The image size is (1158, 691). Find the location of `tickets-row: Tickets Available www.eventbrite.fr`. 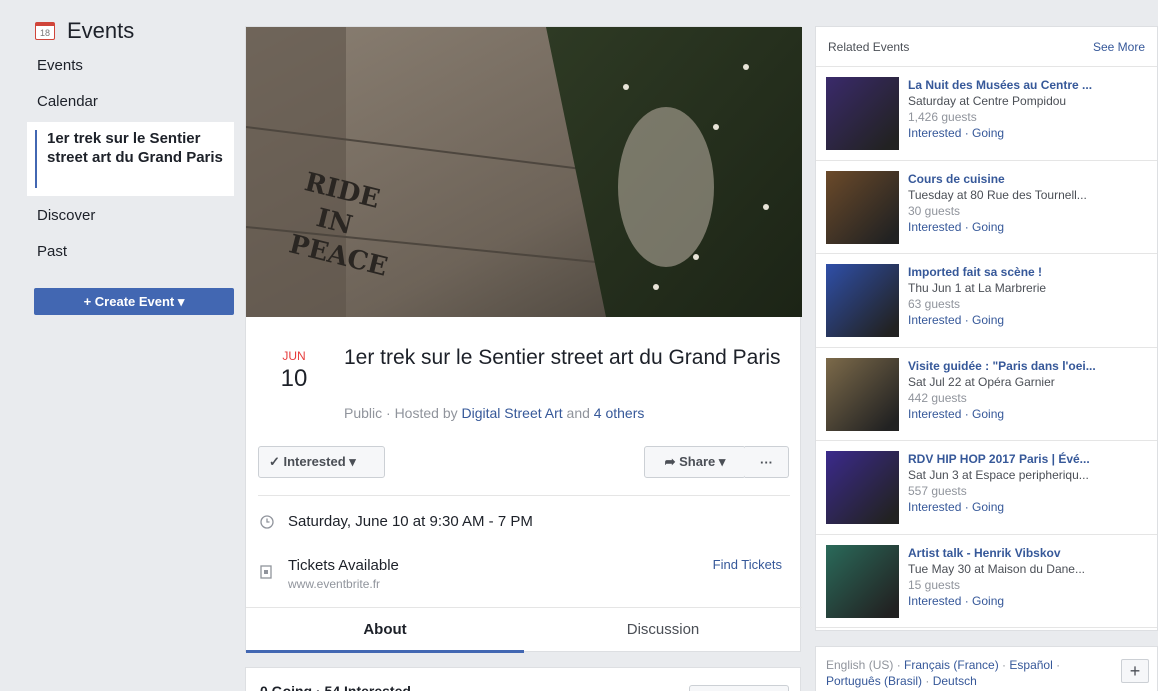

tickets-row: Tickets Available www.eventbrite.fr is located at coordinates (329, 574).